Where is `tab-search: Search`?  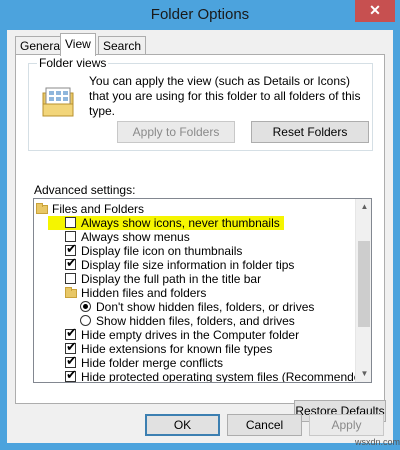 tab-search: Search is located at coordinates (122, 45).